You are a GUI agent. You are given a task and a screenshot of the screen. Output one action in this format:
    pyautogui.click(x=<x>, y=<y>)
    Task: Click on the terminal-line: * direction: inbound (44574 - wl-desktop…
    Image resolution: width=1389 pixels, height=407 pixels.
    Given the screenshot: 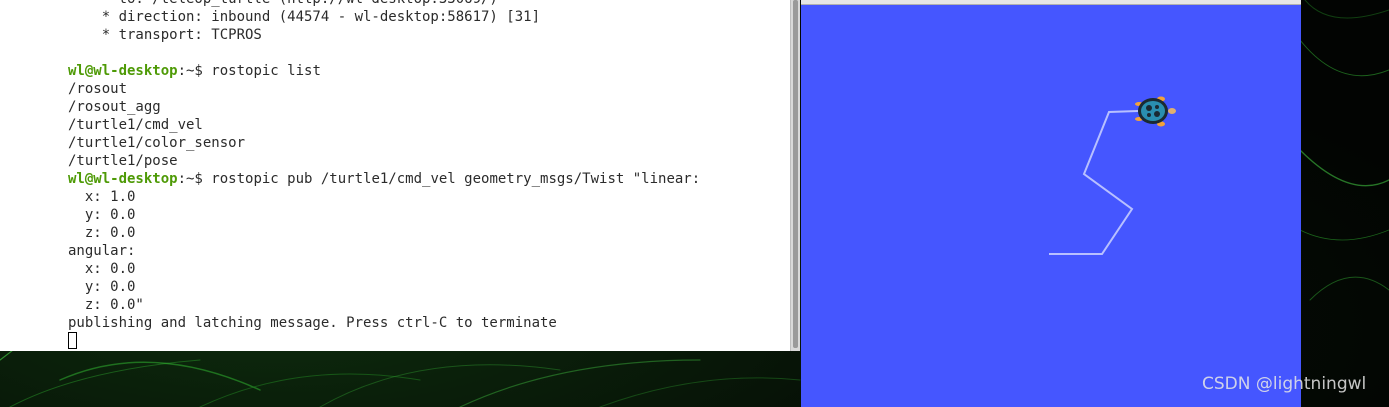 What is the action you would take?
    pyautogui.click(x=384, y=17)
    